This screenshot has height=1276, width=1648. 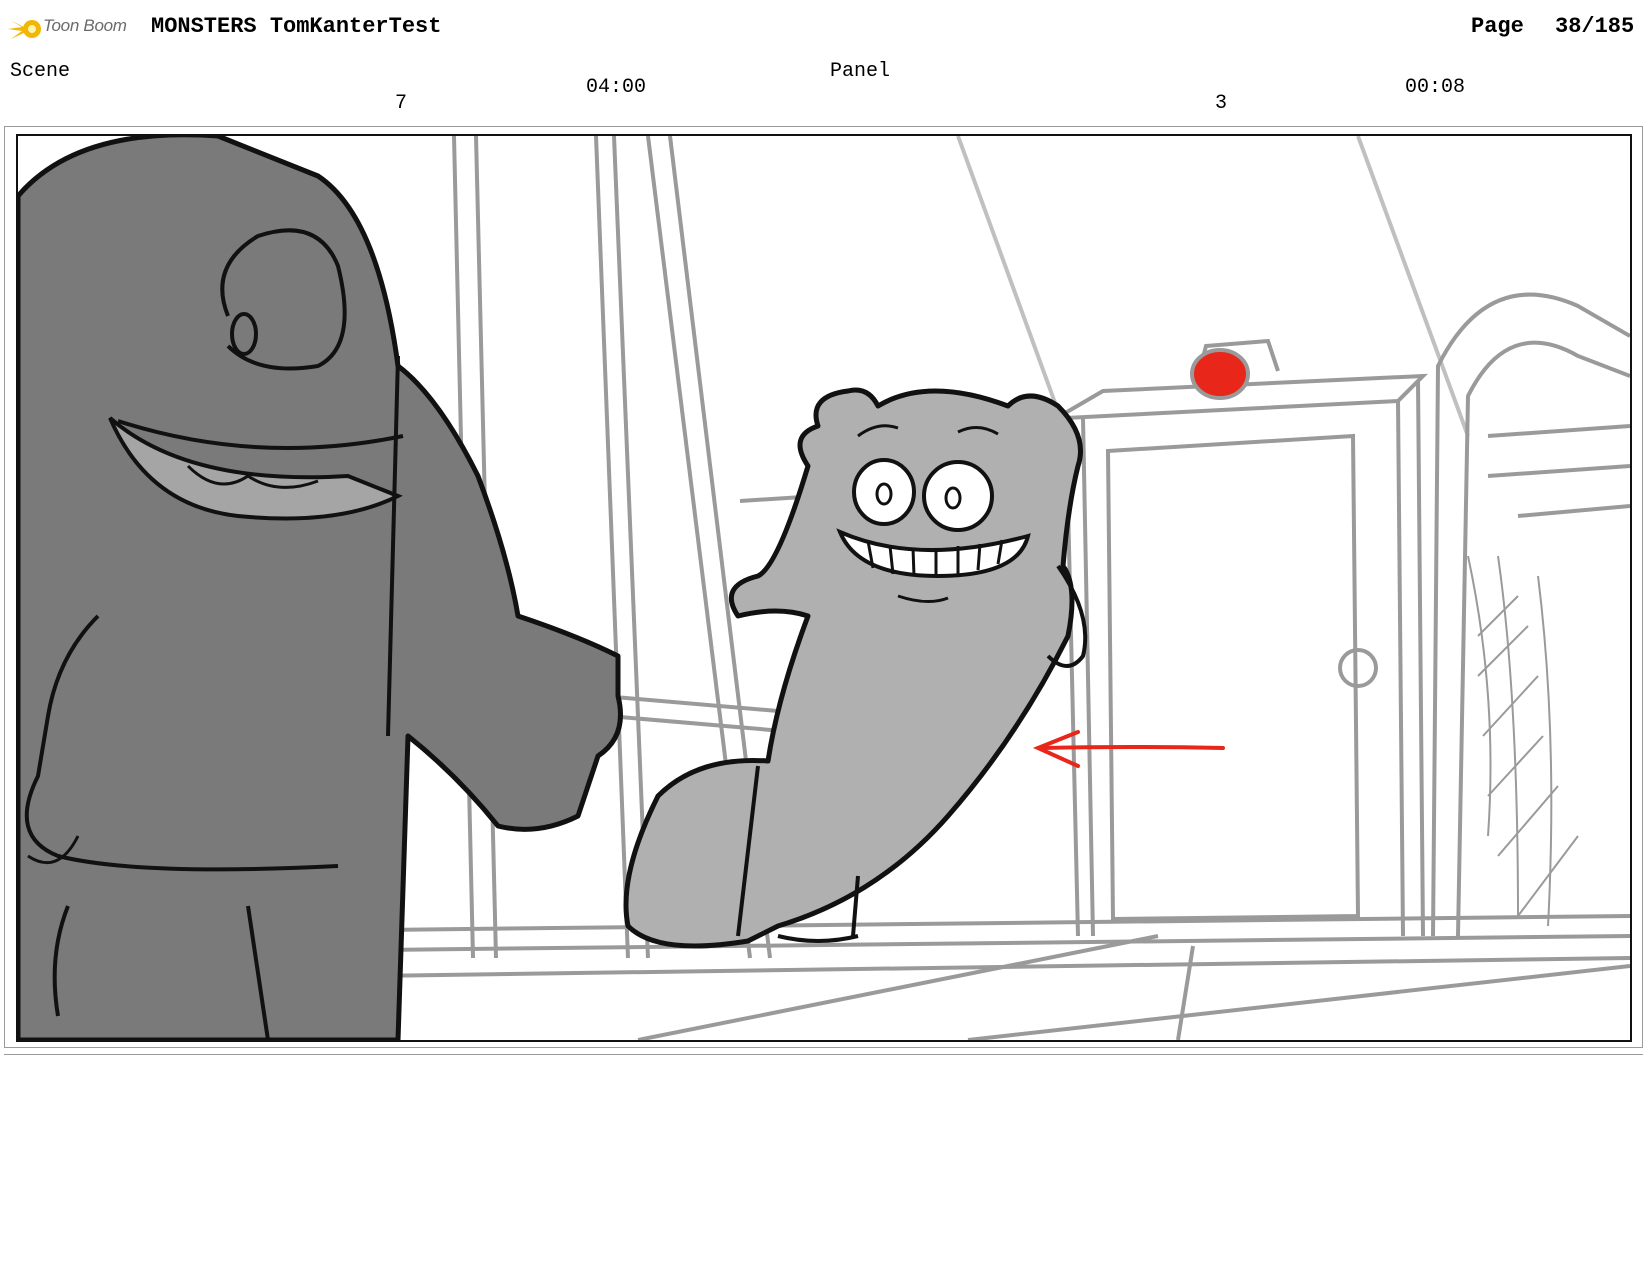 What do you see at coordinates (1497, 26) in the screenshot?
I see `page-label: Page` at bounding box center [1497, 26].